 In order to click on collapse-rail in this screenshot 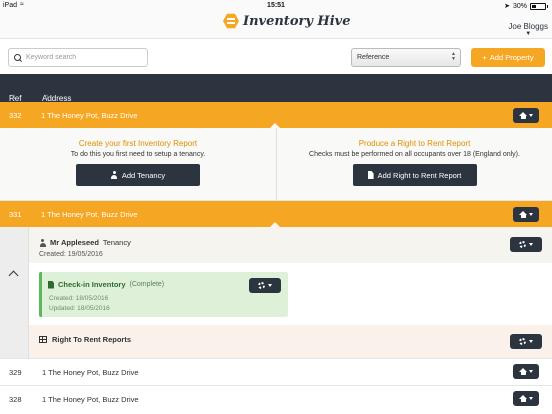, I will do `click(14, 292)`.